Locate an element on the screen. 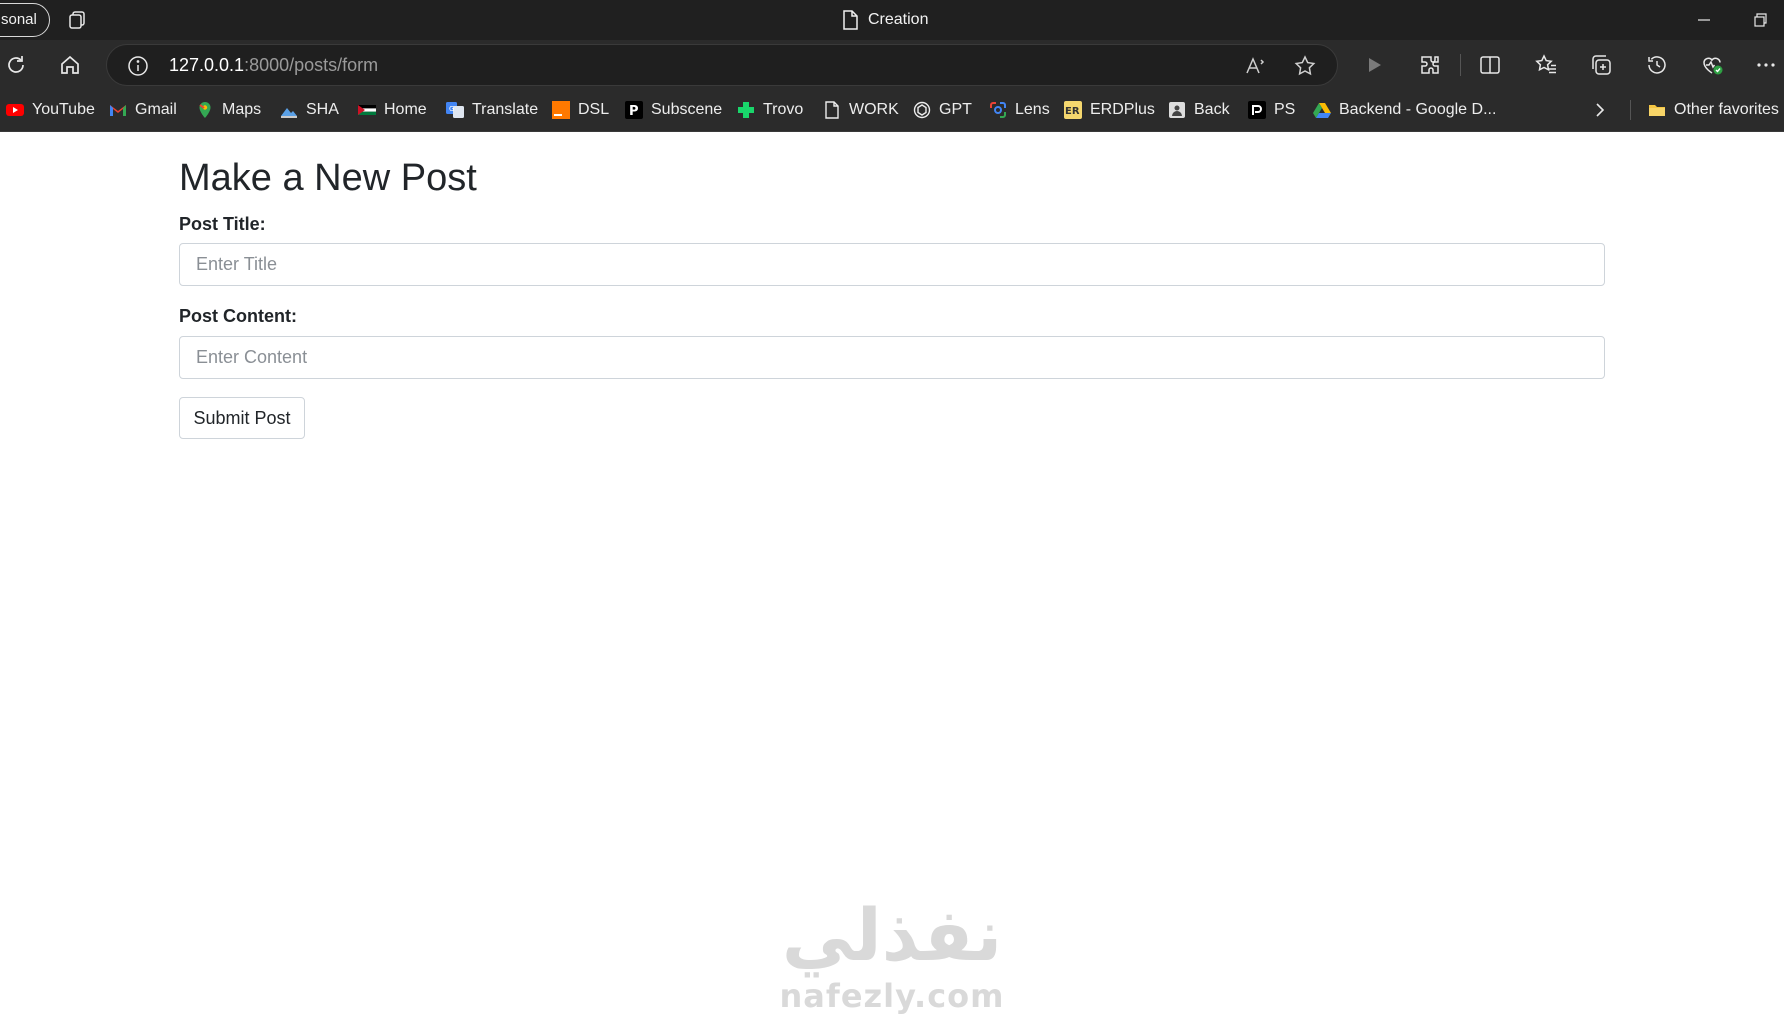 The height and width of the screenshot is (1015, 1784). erdplus-icon: ER is located at coordinates (1073, 110).